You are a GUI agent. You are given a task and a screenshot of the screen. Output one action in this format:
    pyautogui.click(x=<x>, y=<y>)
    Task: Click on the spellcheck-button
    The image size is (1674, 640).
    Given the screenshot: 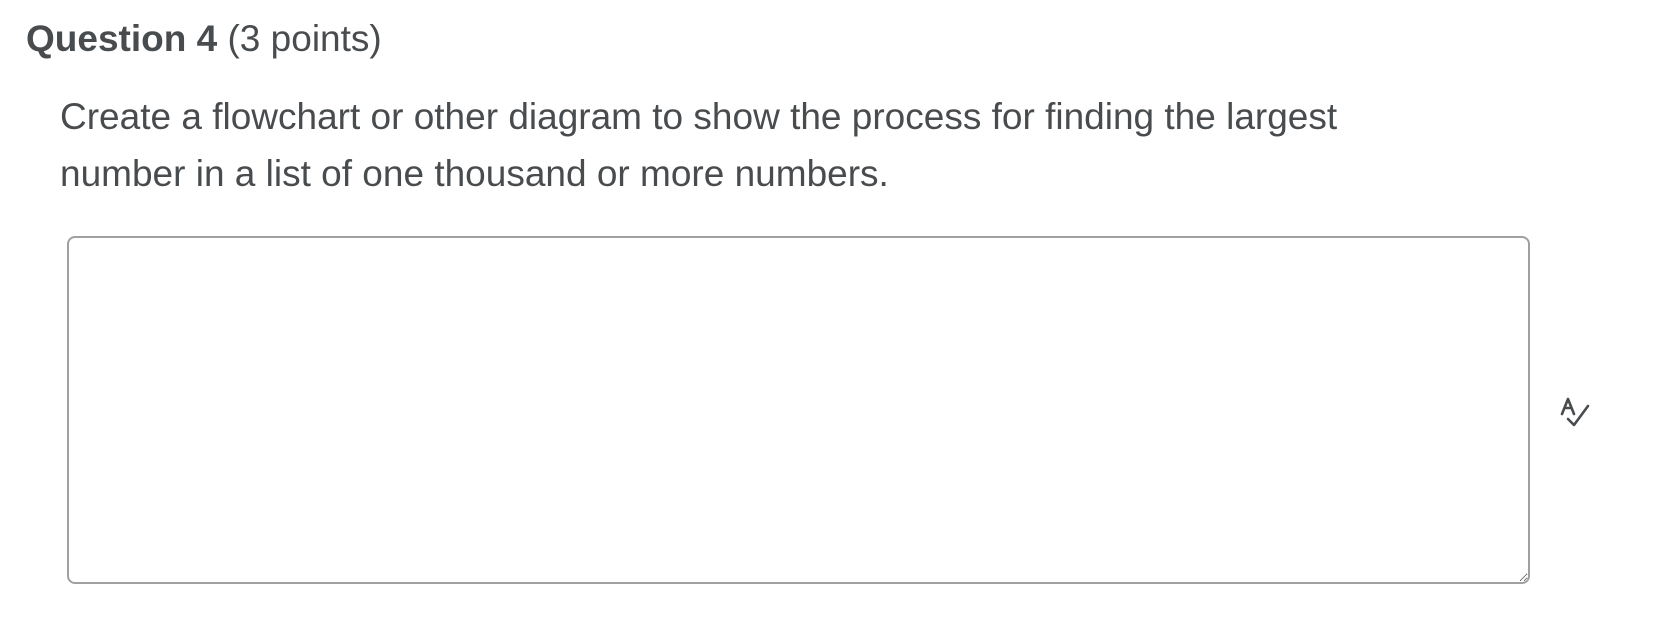 What is the action you would take?
    pyautogui.click(x=1576, y=412)
    